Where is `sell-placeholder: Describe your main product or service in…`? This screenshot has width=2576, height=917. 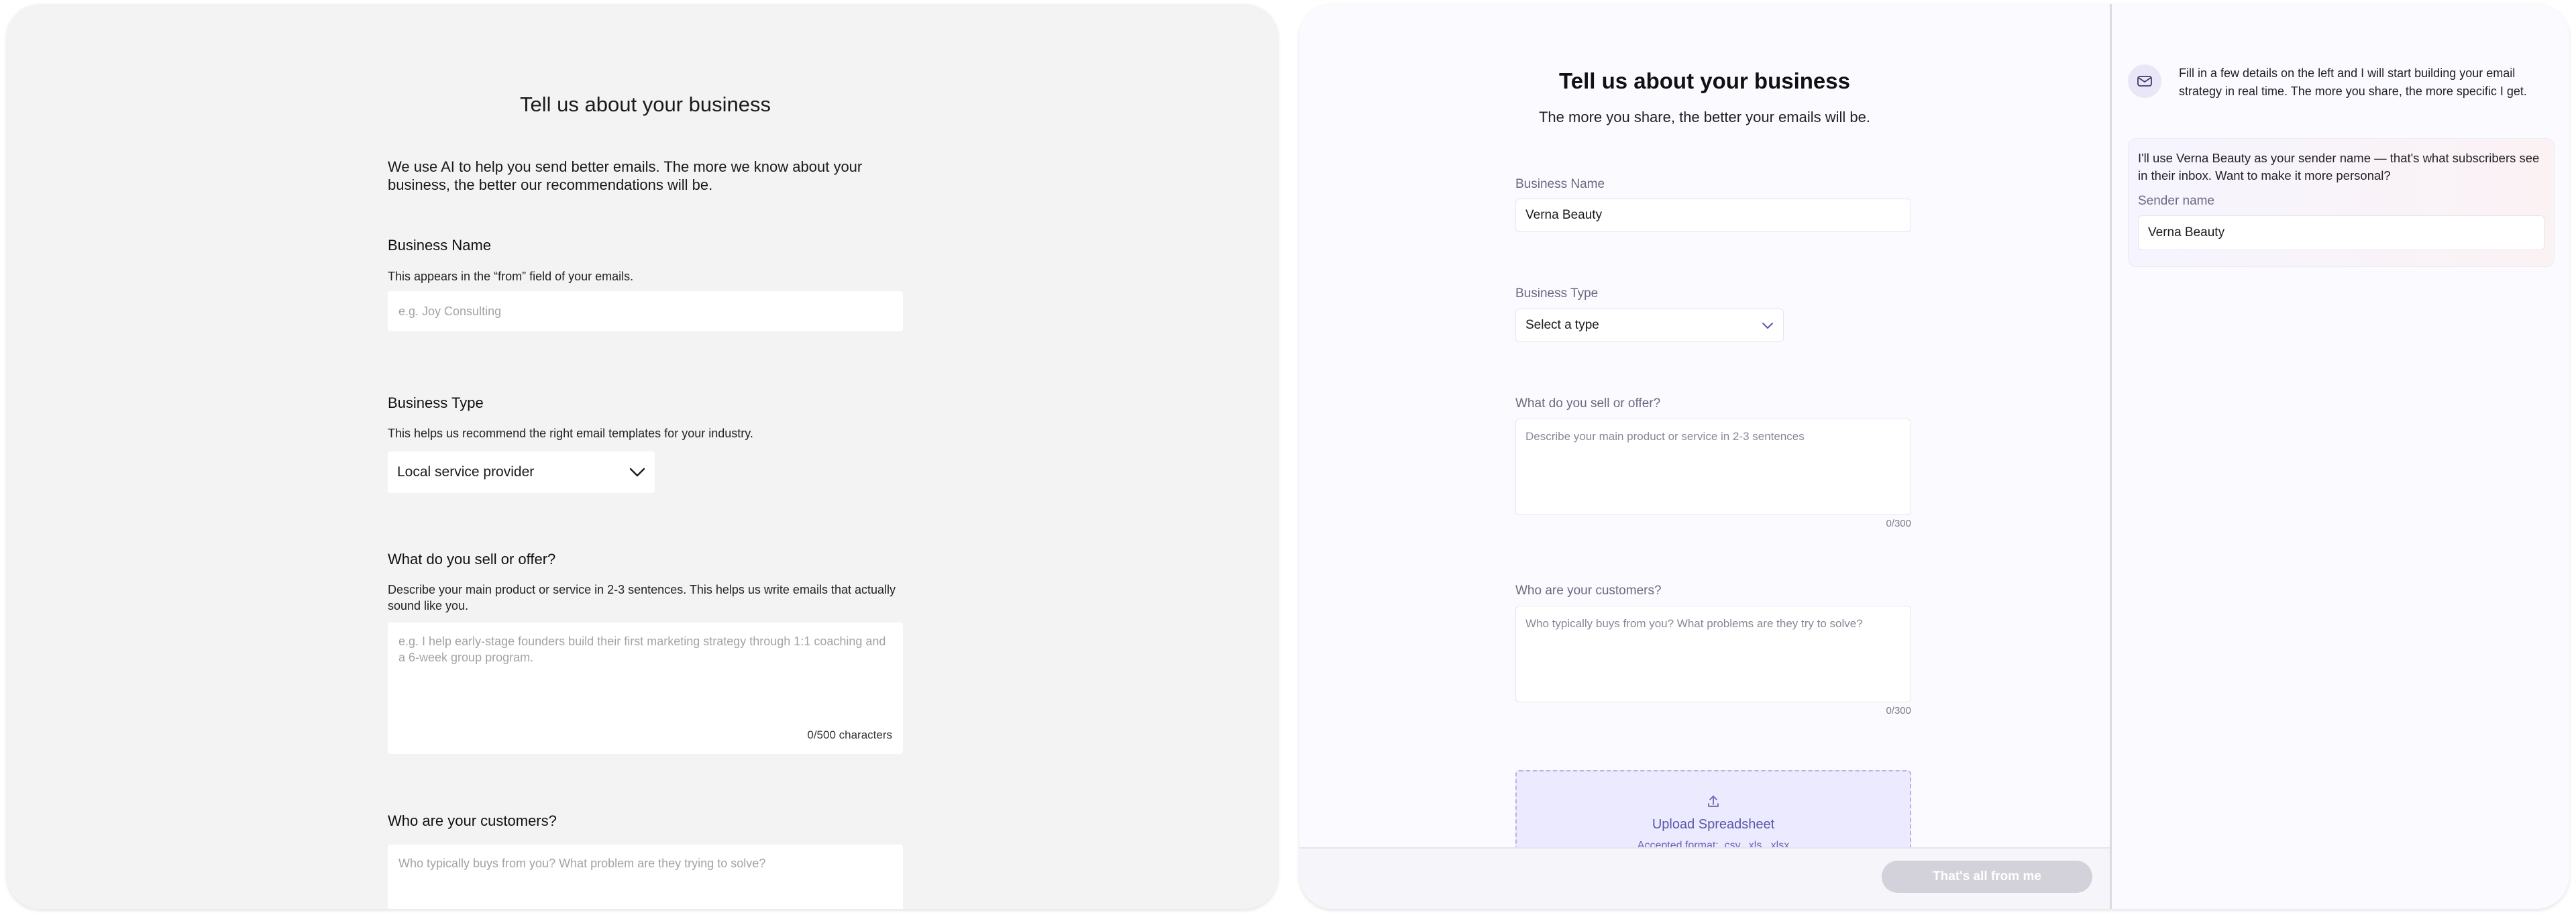
sell-placeholder: Describe your main product or service in… is located at coordinates (1665, 436).